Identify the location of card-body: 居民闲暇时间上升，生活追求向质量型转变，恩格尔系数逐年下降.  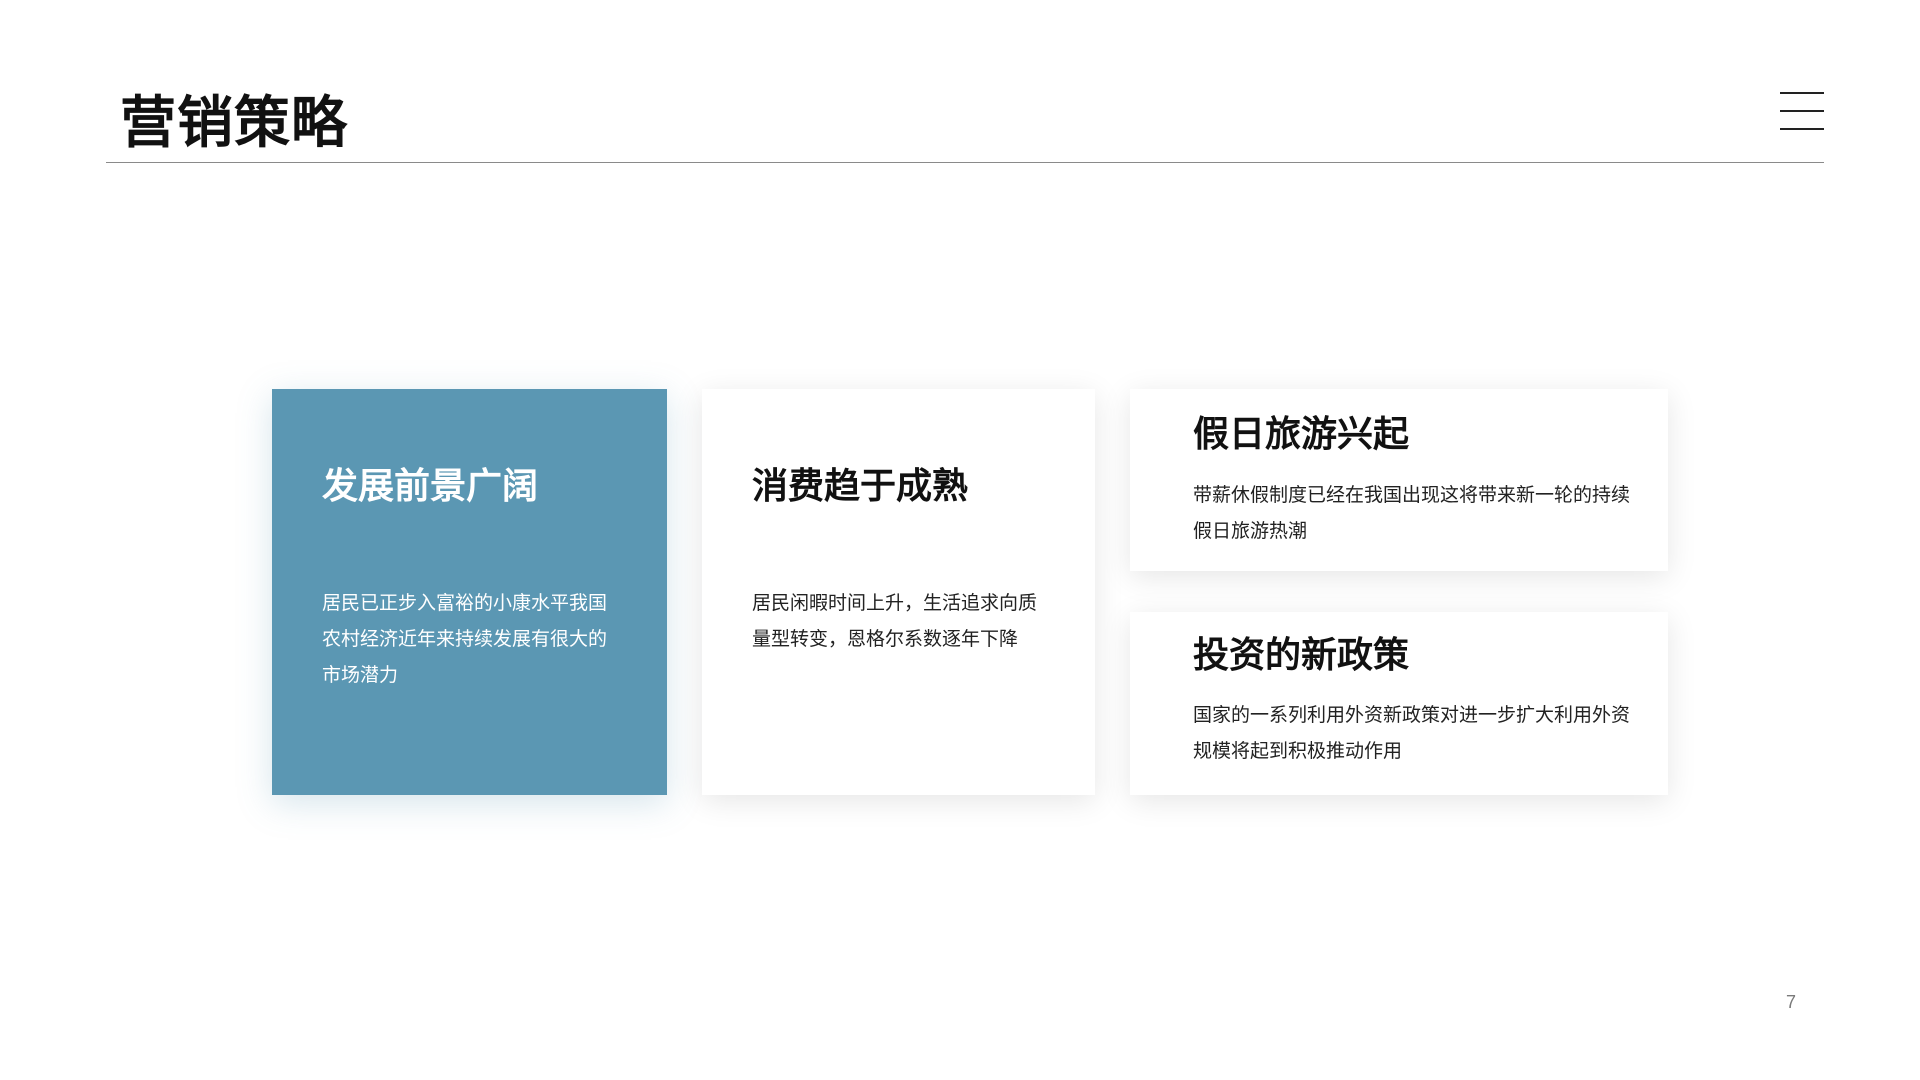
(895, 621).